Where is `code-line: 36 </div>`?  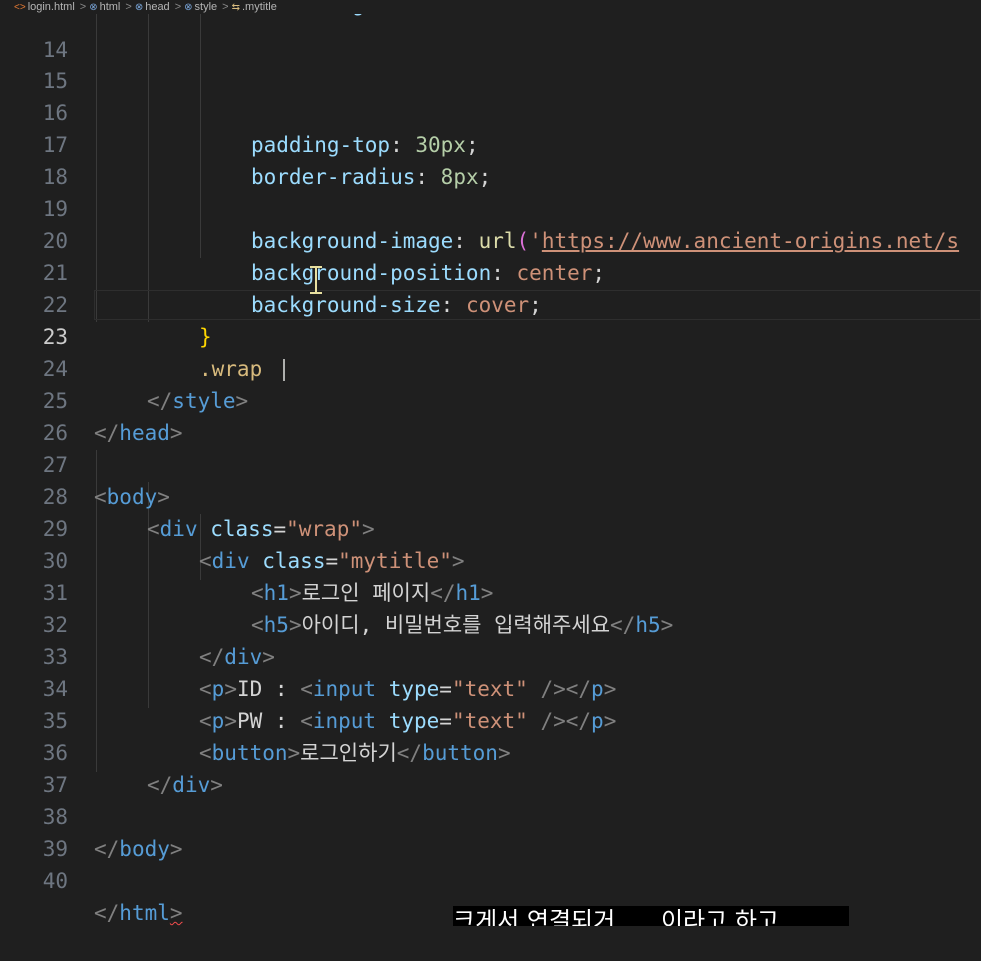 code-line: 36 </div> is located at coordinates (490, 751).